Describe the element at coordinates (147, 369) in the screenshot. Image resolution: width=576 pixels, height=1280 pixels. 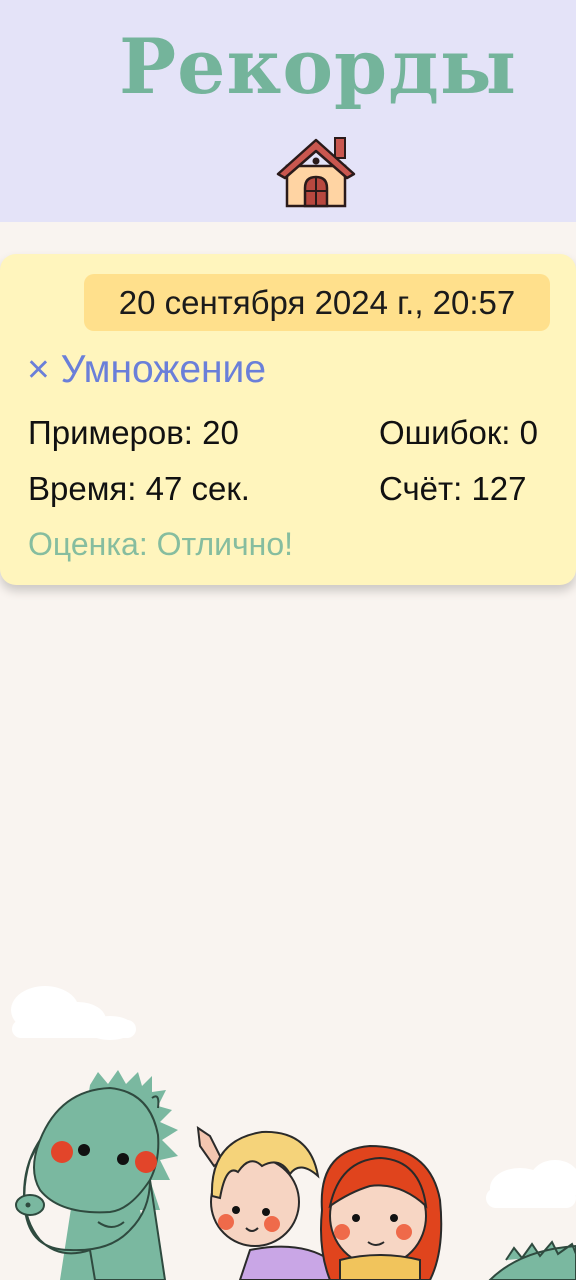
I see `record-operation: × Умножение` at that location.